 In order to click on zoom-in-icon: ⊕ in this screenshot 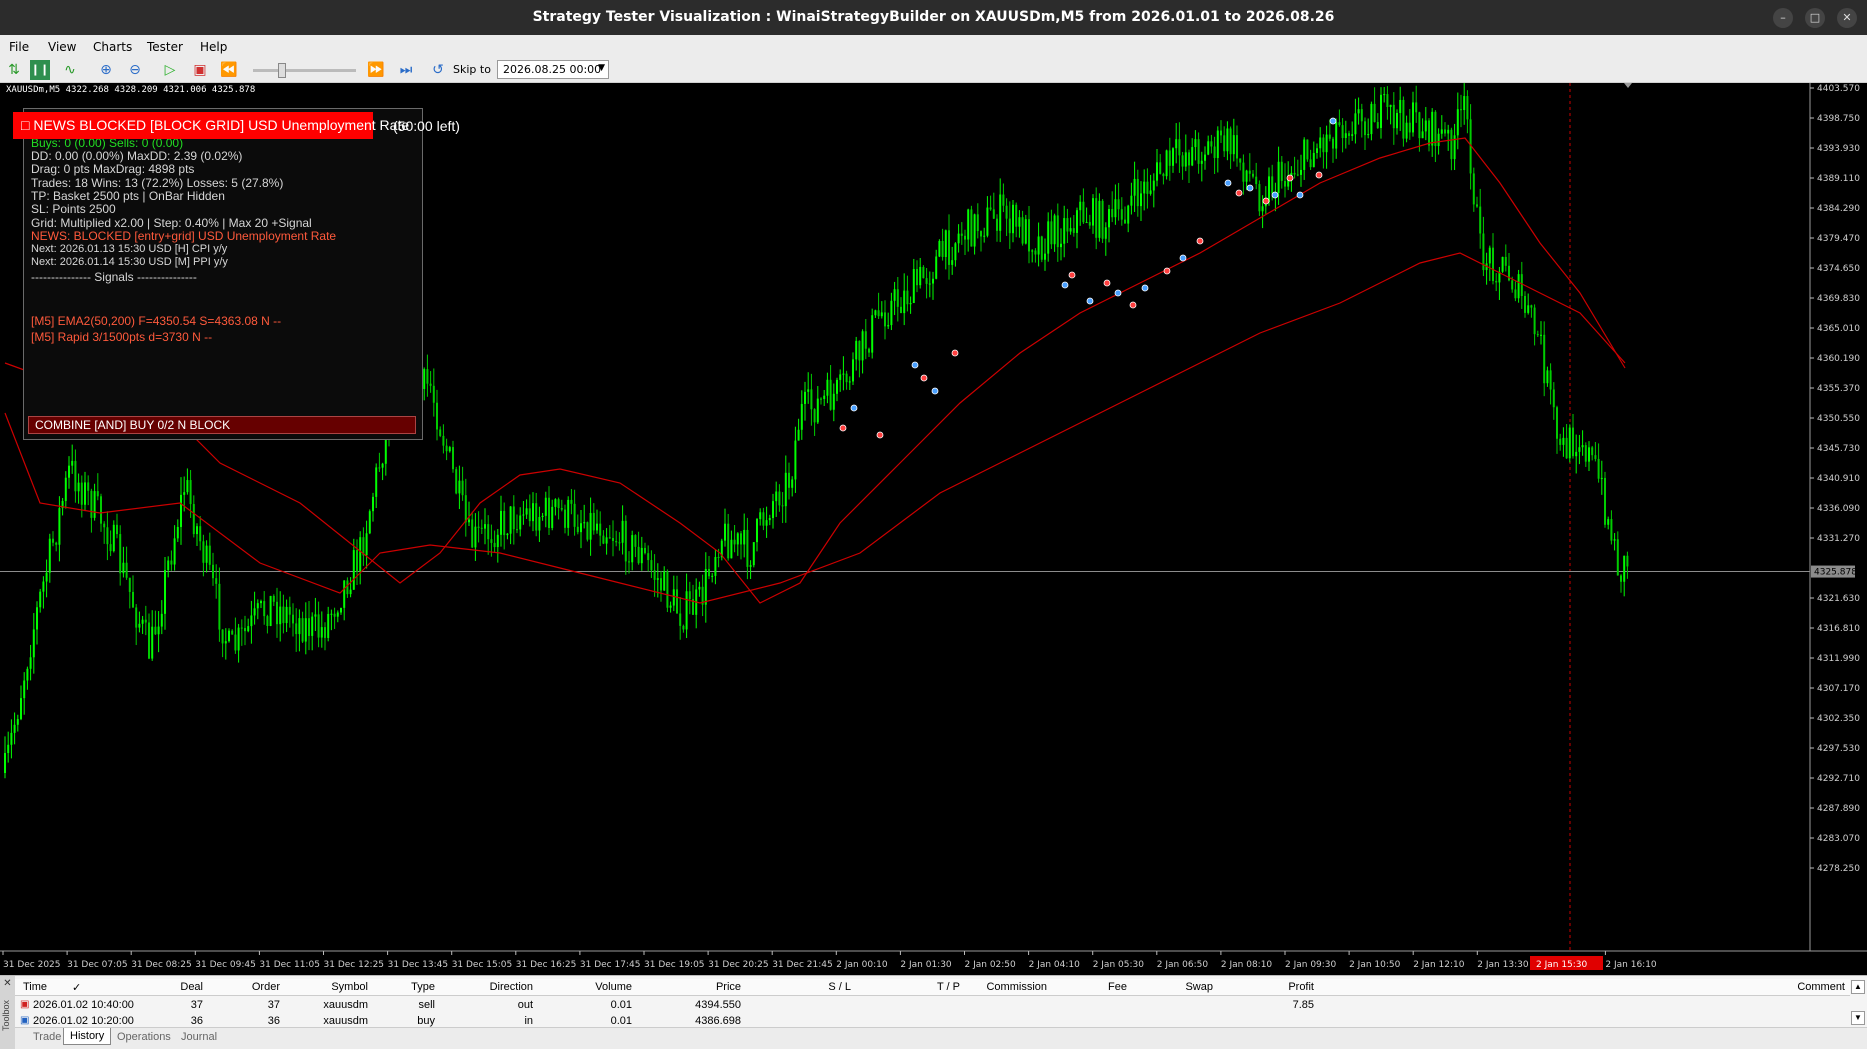, I will do `click(106, 70)`.